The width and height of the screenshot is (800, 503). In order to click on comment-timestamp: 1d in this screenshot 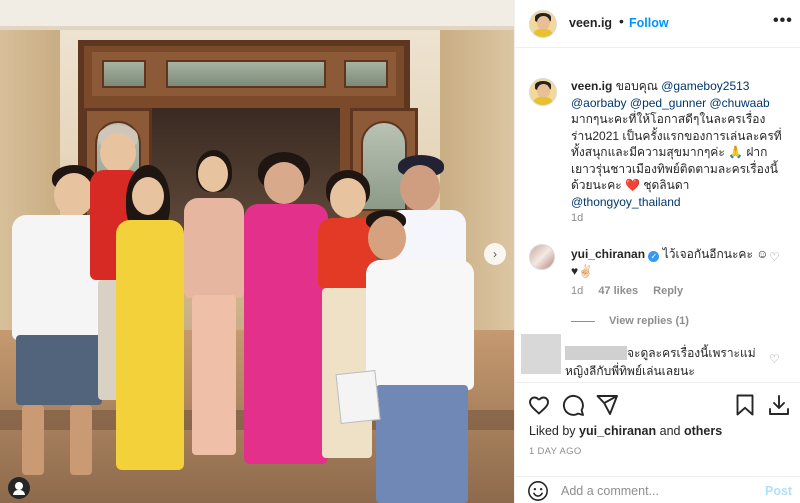, I will do `click(577, 291)`.